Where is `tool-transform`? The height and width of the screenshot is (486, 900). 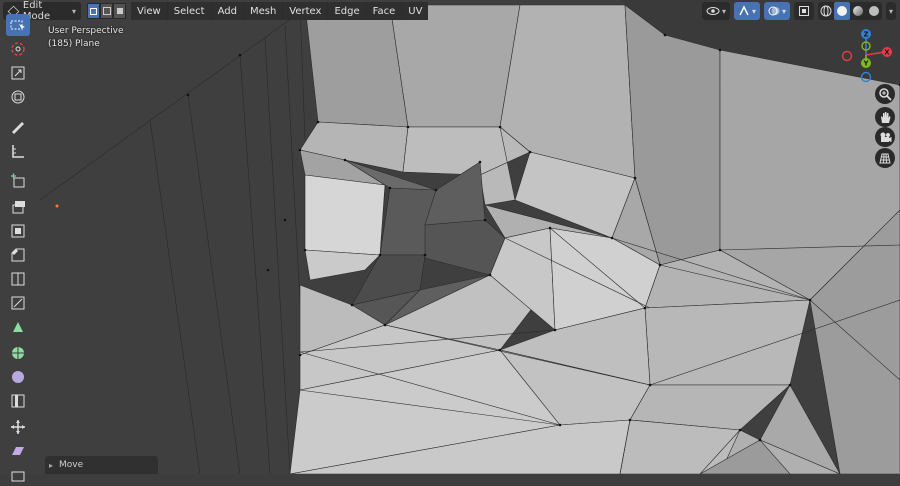
tool-transform is located at coordinates (18, 97).